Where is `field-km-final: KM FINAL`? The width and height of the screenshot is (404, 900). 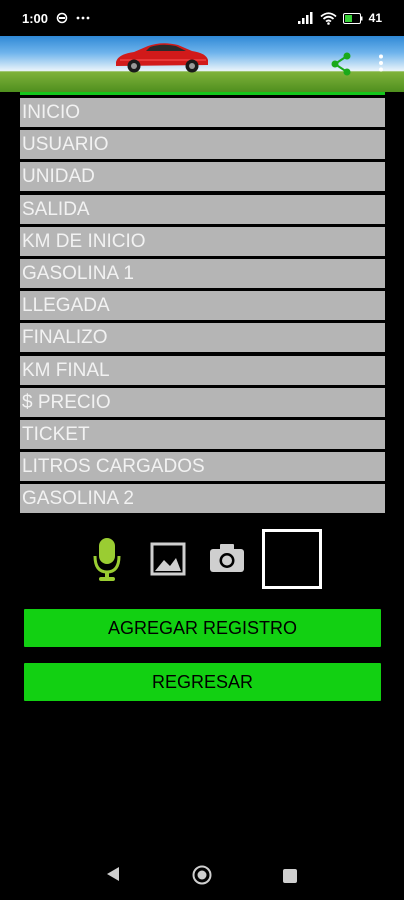 field-km-final: KM FINAL is located at coordinates (202, 370).